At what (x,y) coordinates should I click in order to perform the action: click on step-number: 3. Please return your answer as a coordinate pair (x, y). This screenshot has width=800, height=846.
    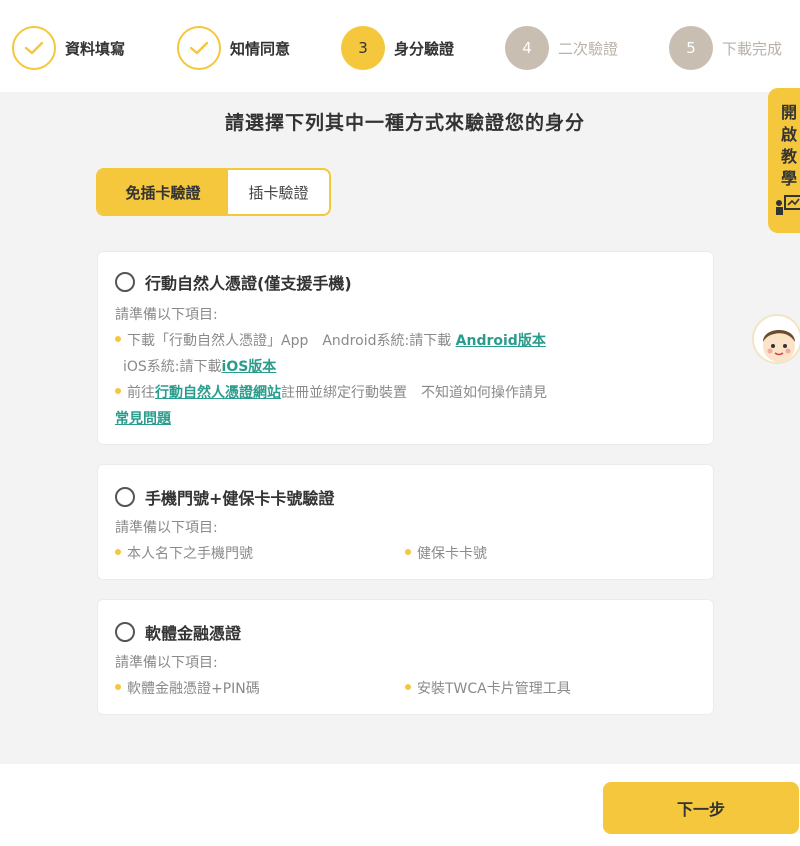
    Looking at the image, I should click on (363, 48).